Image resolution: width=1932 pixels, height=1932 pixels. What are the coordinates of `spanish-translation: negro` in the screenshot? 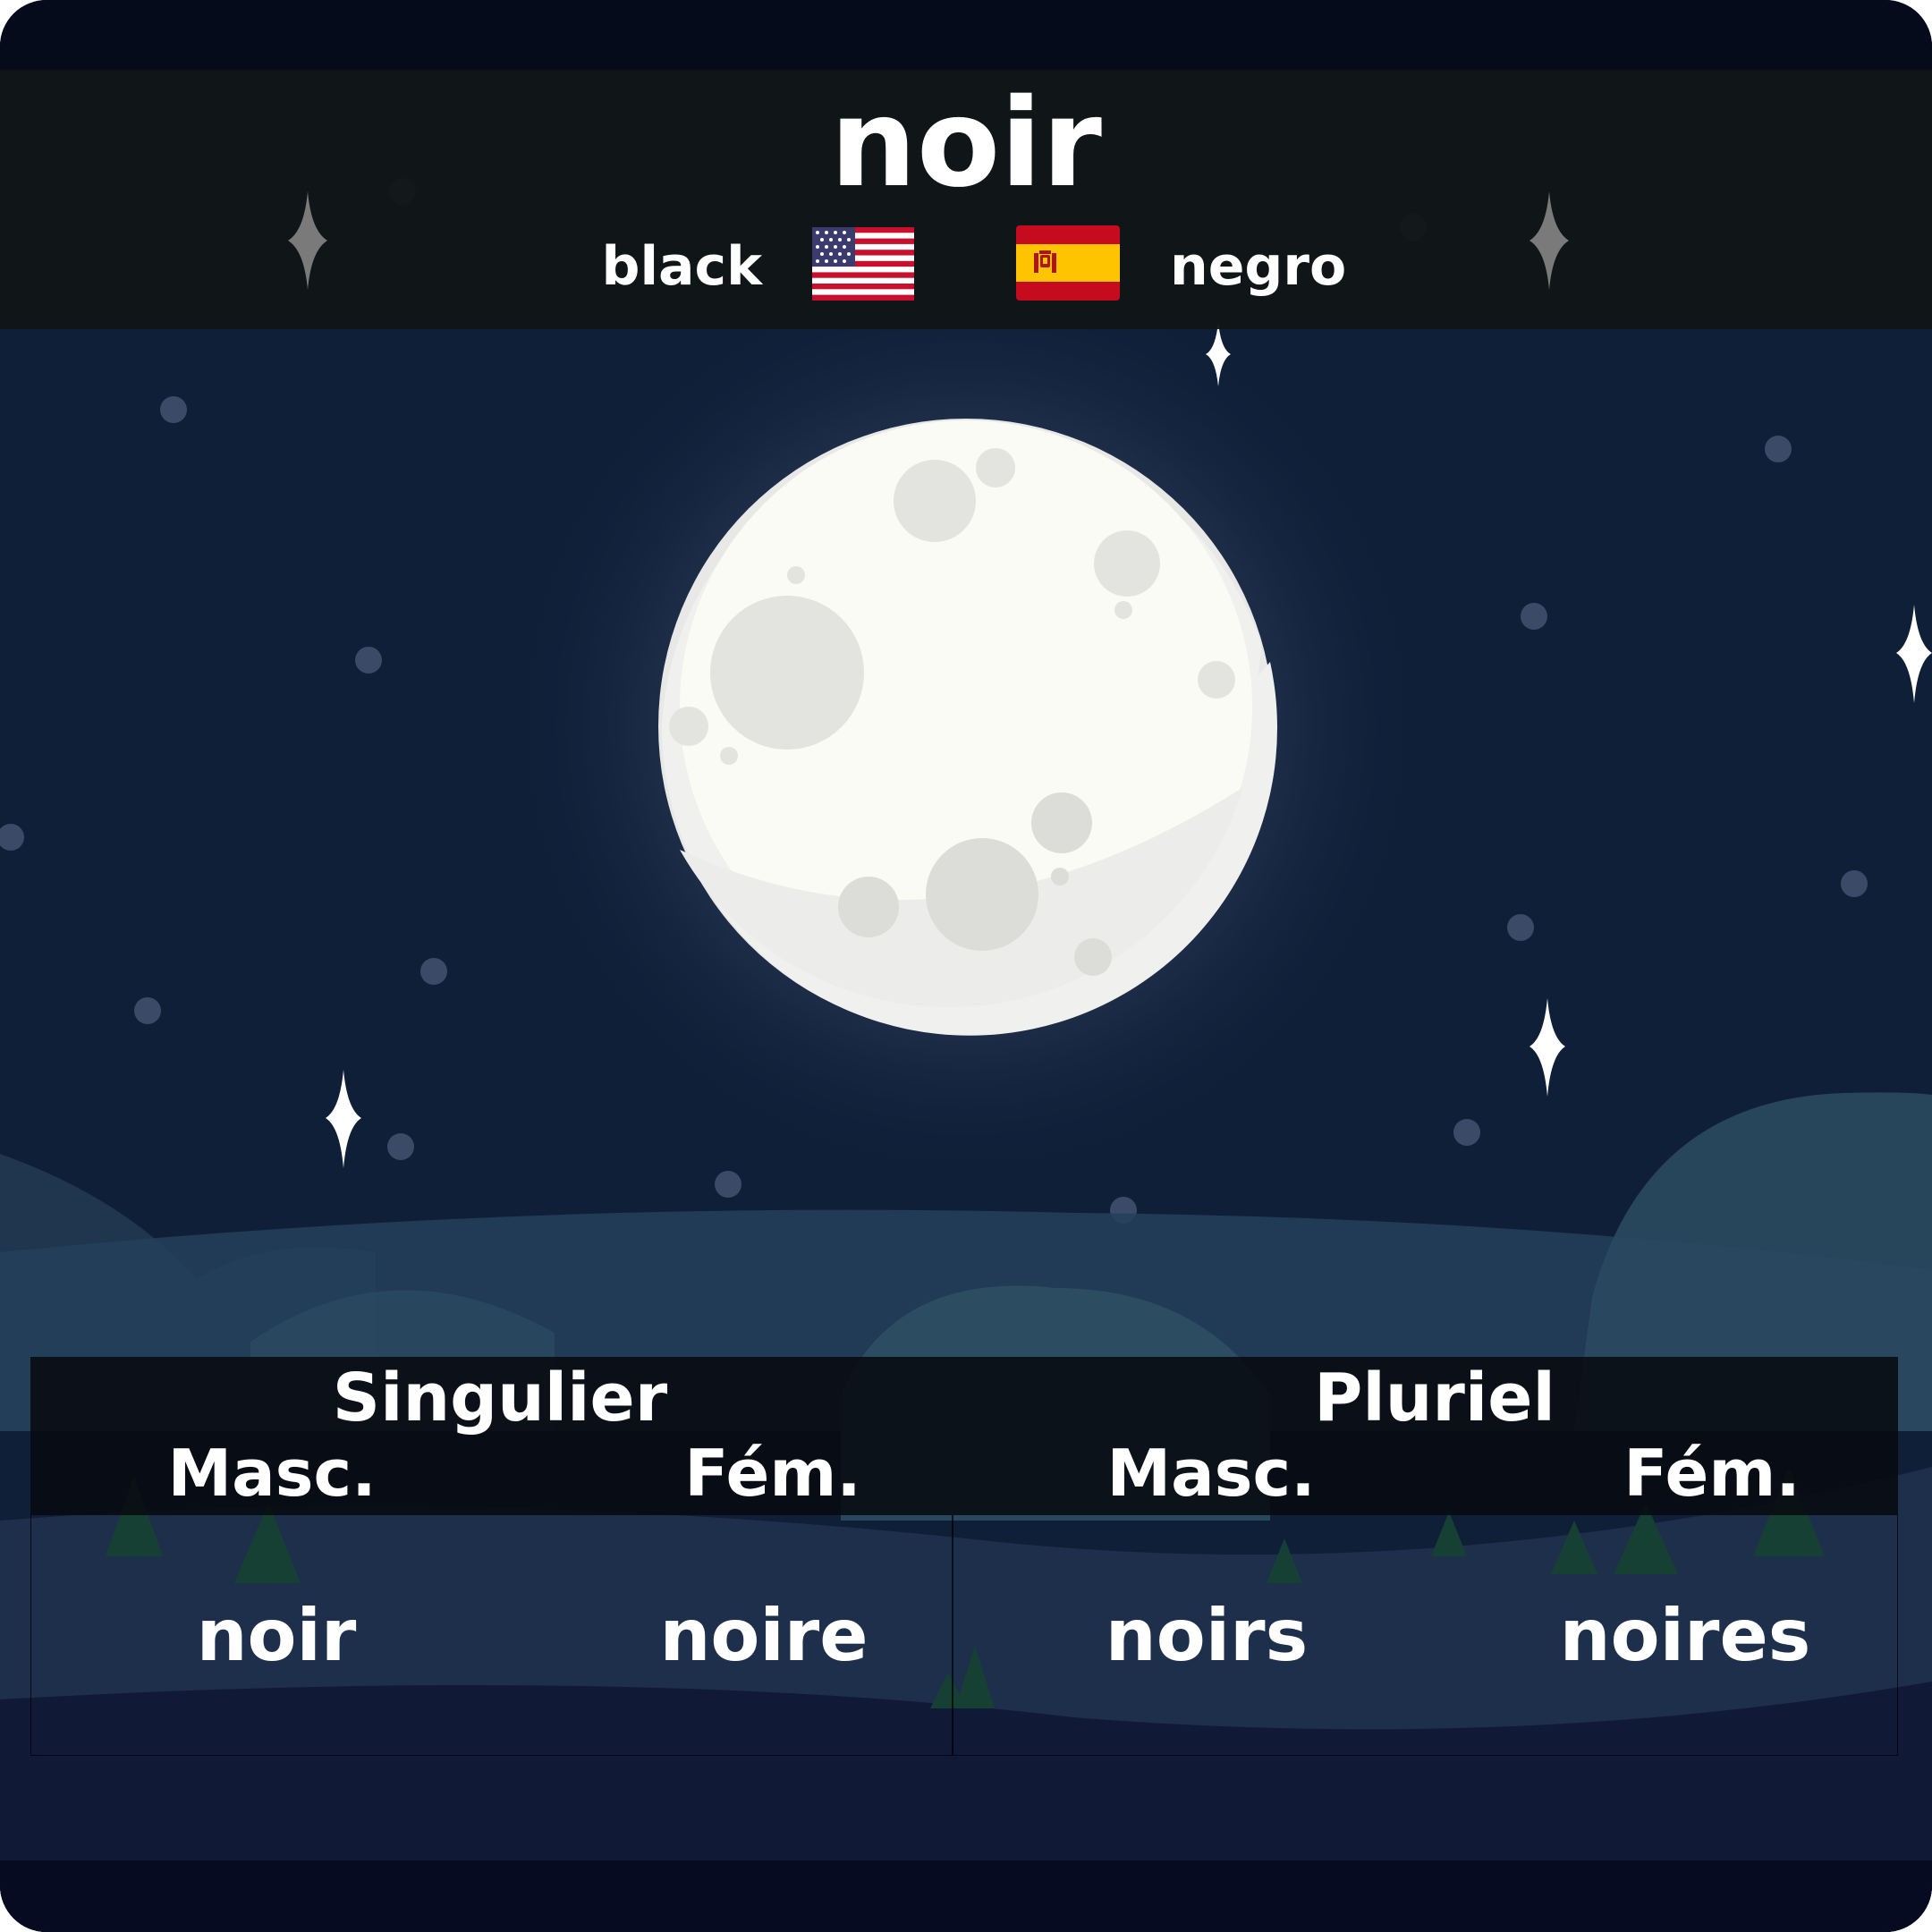 It's located at (1258, 266).